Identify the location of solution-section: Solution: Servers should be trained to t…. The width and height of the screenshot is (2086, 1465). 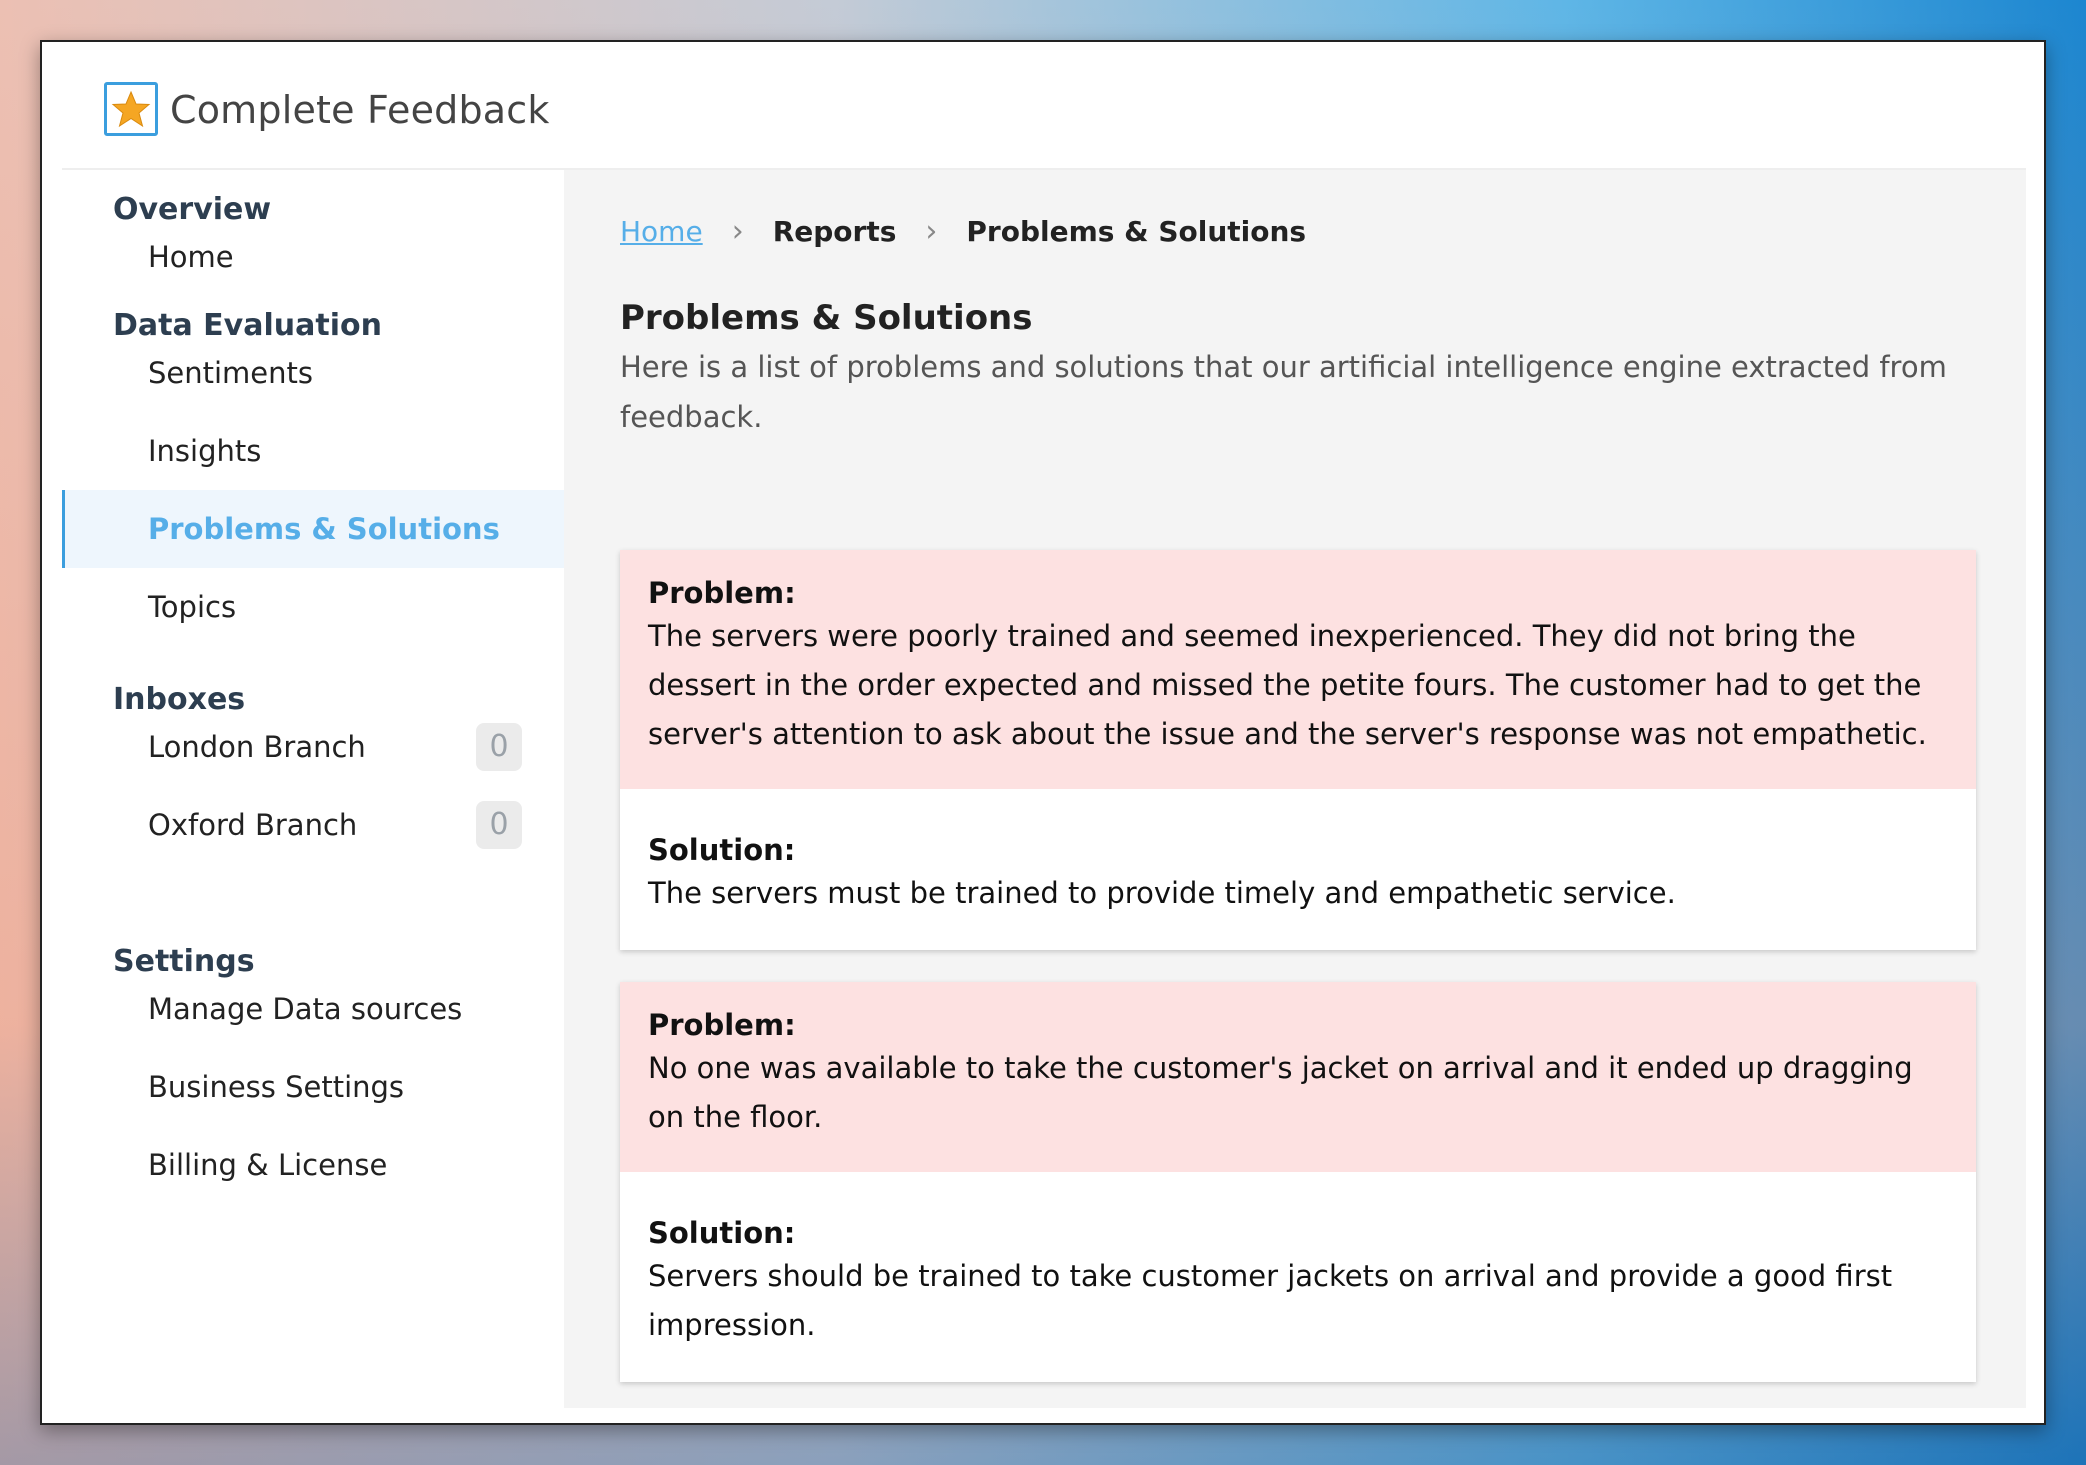
(1298, 1277).